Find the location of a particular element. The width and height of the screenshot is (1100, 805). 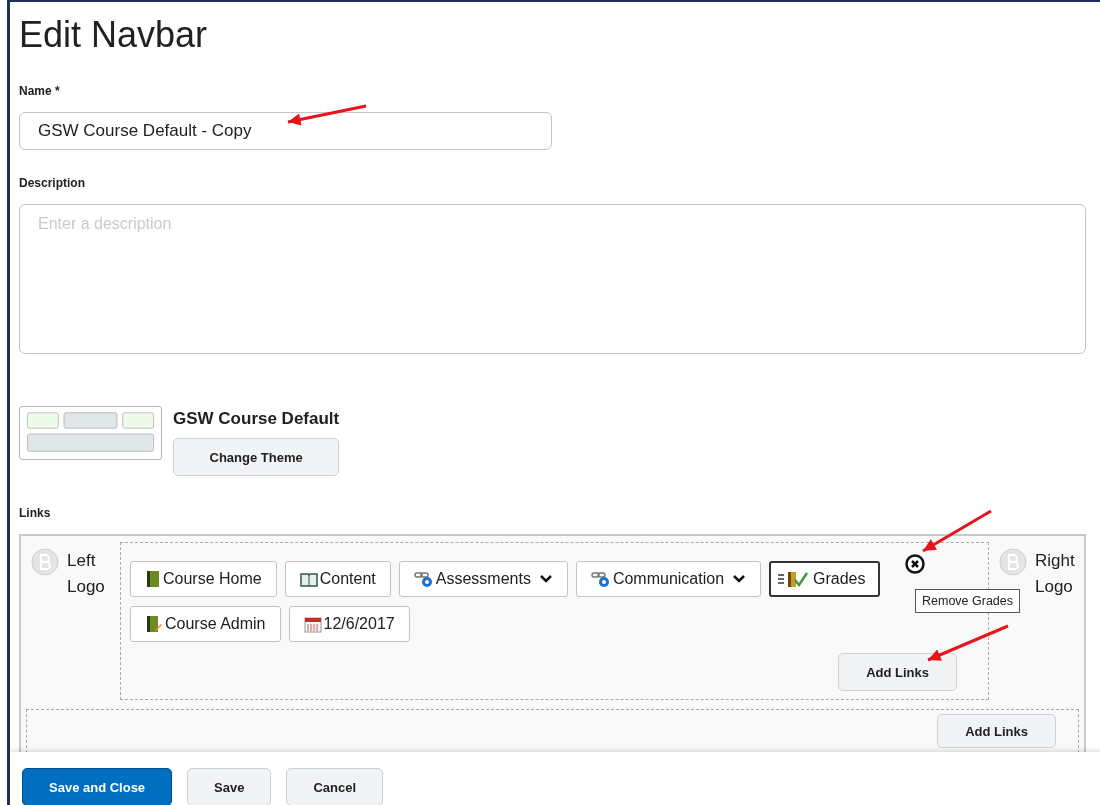

name-field: GSW Course Default - Copy is located at coordinates (285, 131).